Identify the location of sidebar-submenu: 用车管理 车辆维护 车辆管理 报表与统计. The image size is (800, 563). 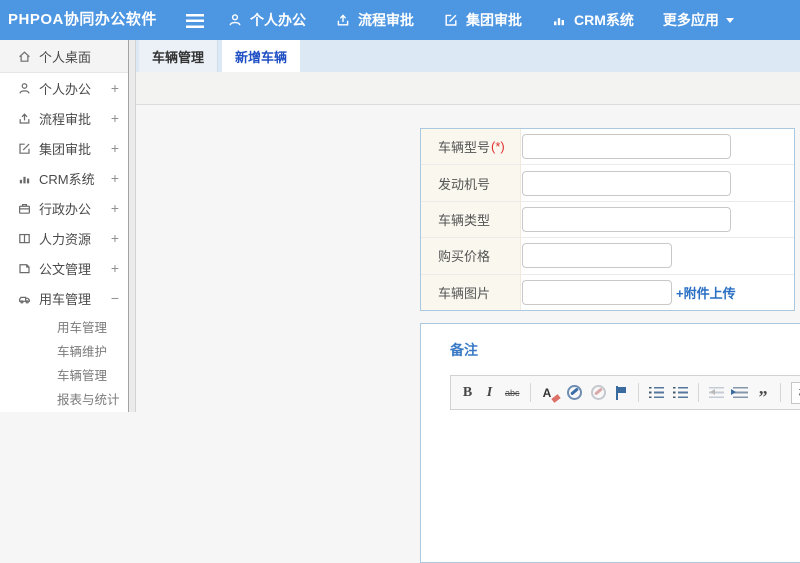
(64, 364).